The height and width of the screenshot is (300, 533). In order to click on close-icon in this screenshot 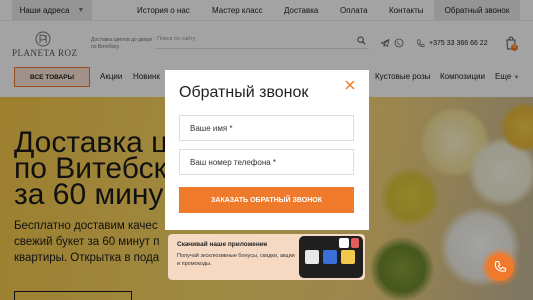, I will do `click(350, 85)`.